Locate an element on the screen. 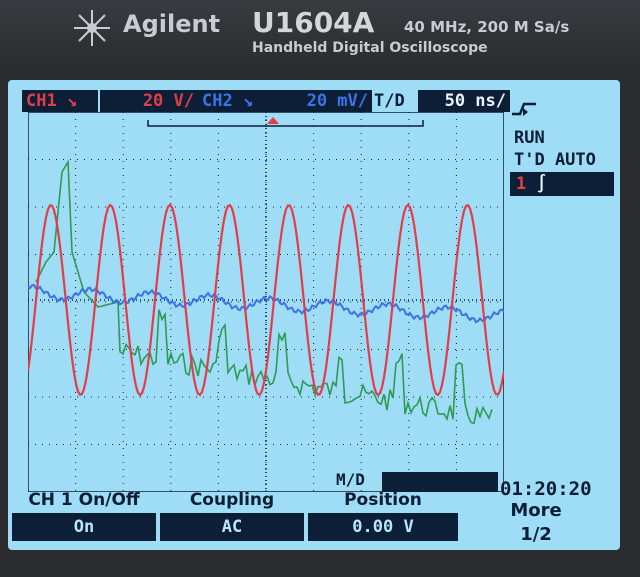 The image size is (640, 577). ch1-label: CH1 ↘ is located at coordinates (60, 101).